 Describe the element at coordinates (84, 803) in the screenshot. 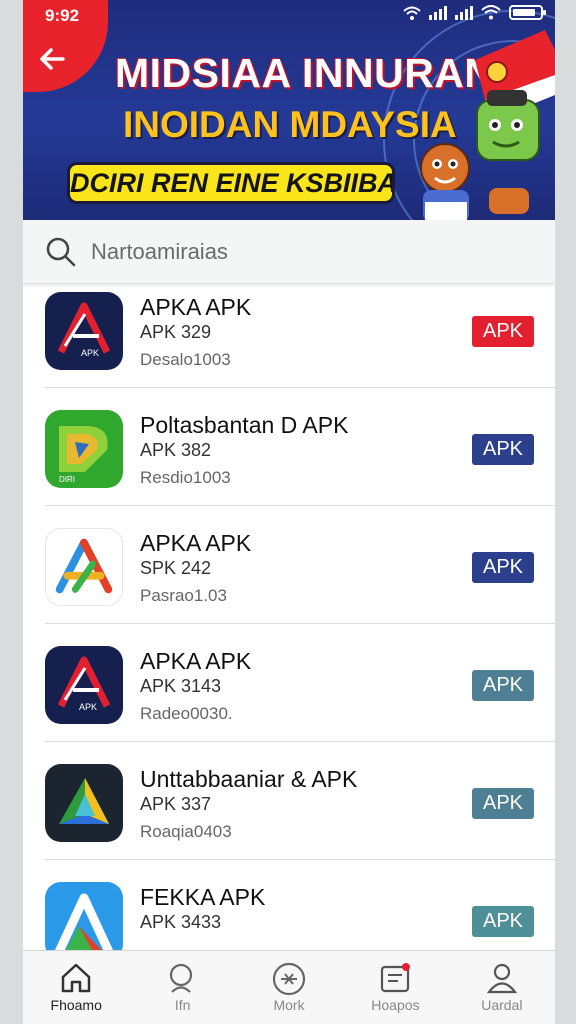

I see `dark-triangle-logo-icon` at that location.